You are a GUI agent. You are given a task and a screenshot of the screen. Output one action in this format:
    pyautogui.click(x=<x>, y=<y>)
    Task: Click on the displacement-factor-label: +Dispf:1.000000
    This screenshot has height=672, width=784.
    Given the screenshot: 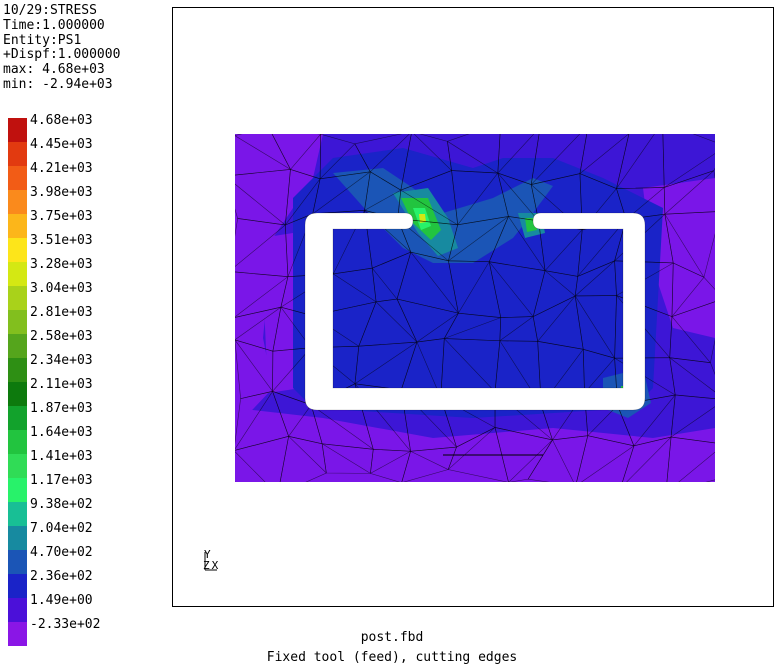 What is the action you would take?
    pyautogui.click(x=62, y=55)
    